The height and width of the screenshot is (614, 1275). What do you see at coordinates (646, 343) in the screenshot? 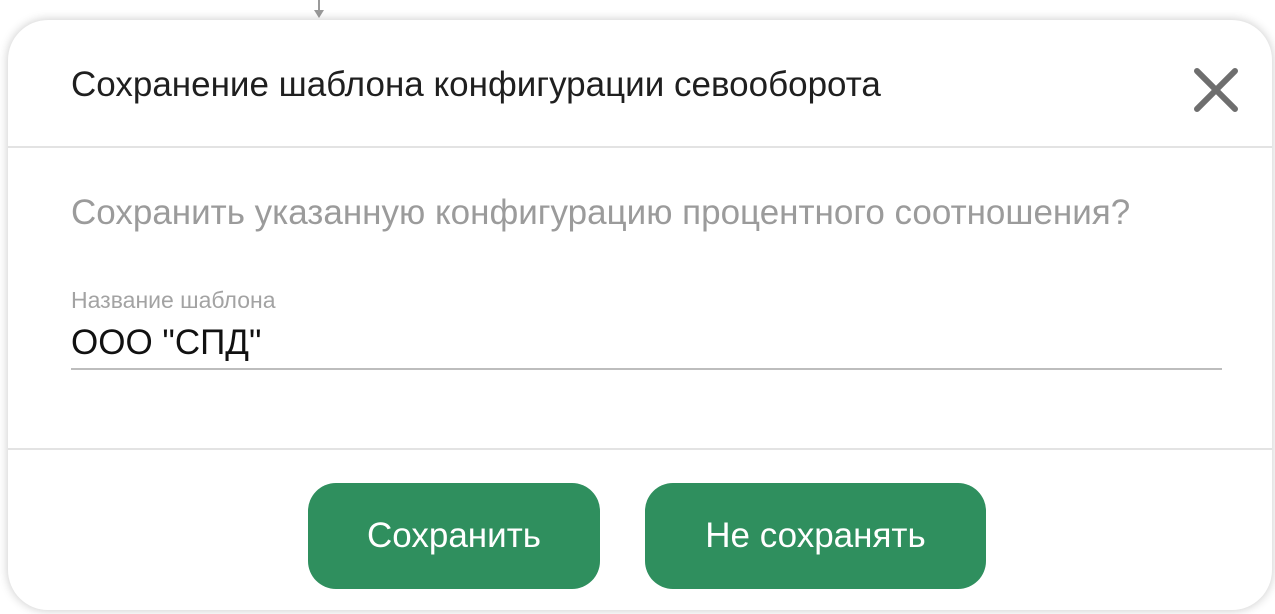
I see `template-name-input` at bounding box center [646, 343].